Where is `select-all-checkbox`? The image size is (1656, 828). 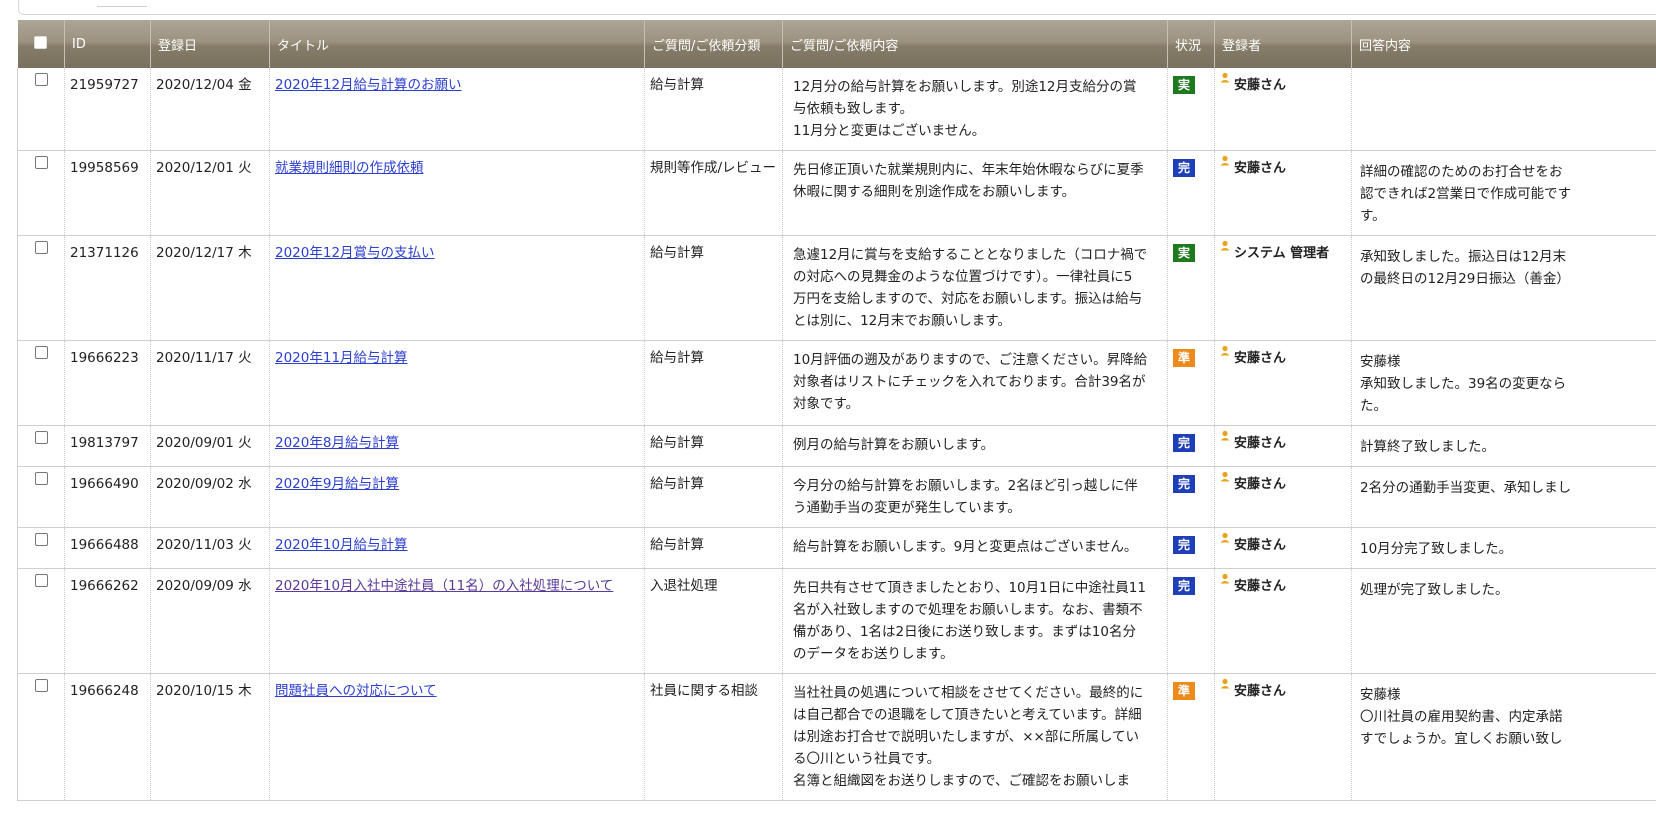
select-all-checkbox is located at coordinates (41, 42).